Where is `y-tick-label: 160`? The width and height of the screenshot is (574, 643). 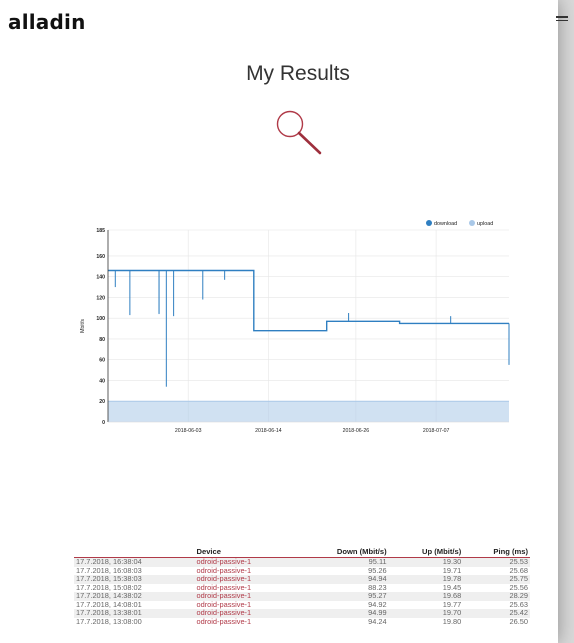 y-tick-label: 160 is located at coordinates (100, 257).